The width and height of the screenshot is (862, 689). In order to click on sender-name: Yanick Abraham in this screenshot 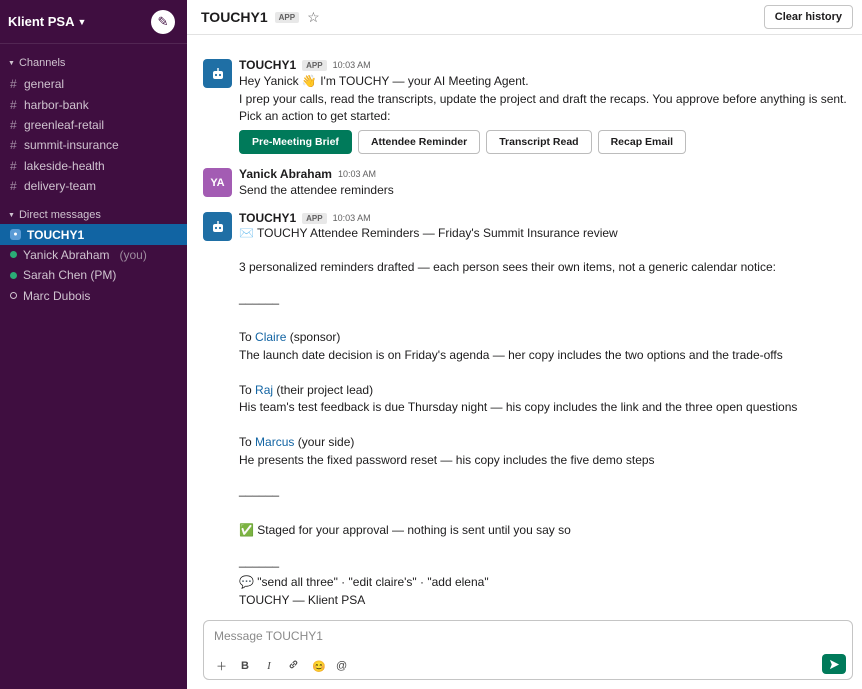, I will do `click(285, 174)`.